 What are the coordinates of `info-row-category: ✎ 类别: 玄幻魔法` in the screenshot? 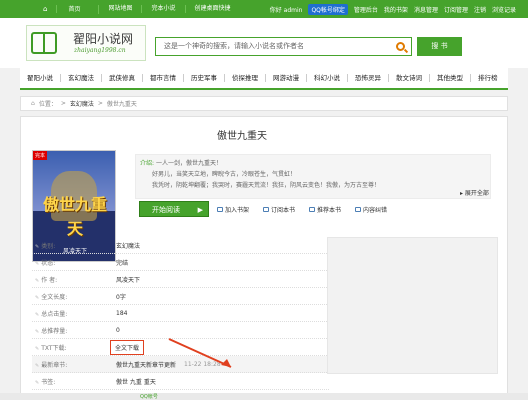 It's located at (180, 245).